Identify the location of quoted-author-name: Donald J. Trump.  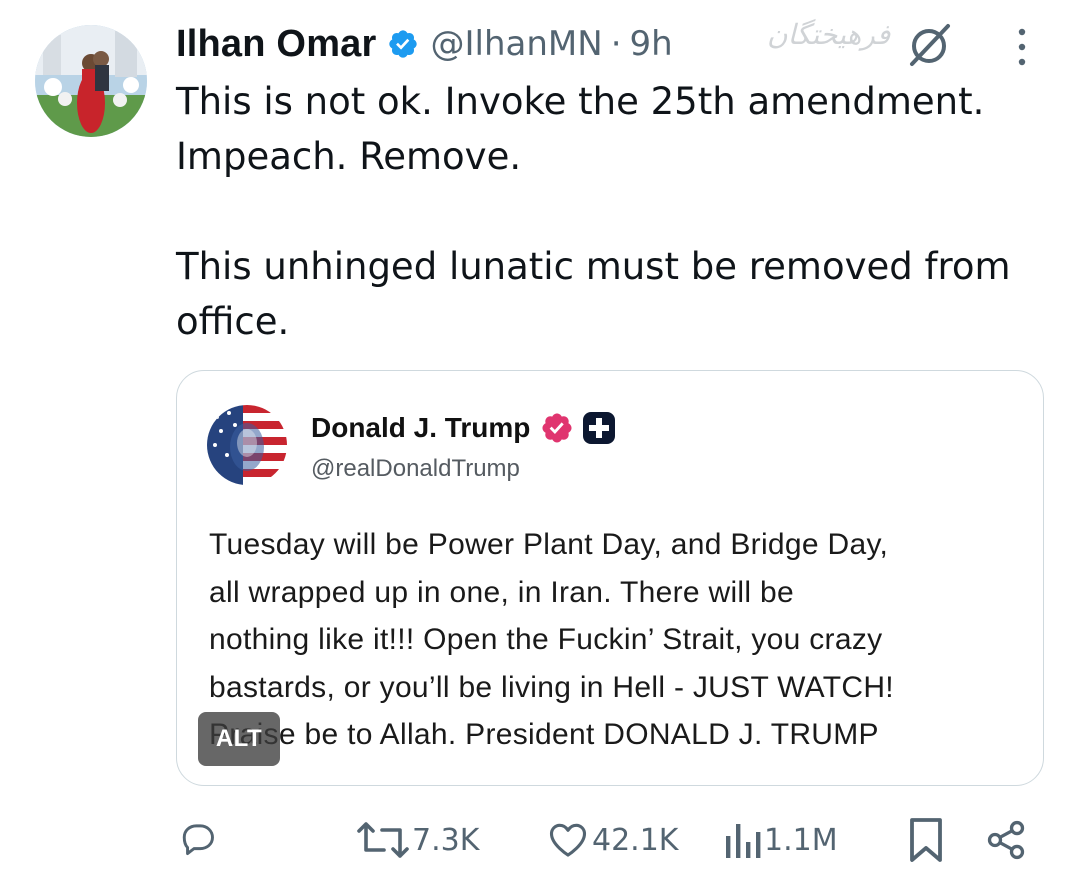
(421, 427).